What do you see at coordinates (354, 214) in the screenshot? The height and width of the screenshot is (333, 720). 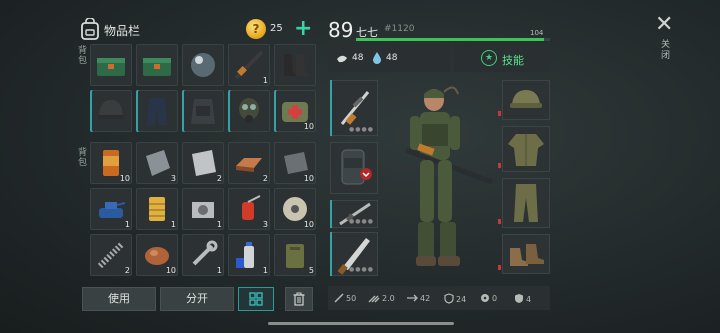 I see `secondary-weapon-slot: ●●●●` at bounding box center [354, 214].